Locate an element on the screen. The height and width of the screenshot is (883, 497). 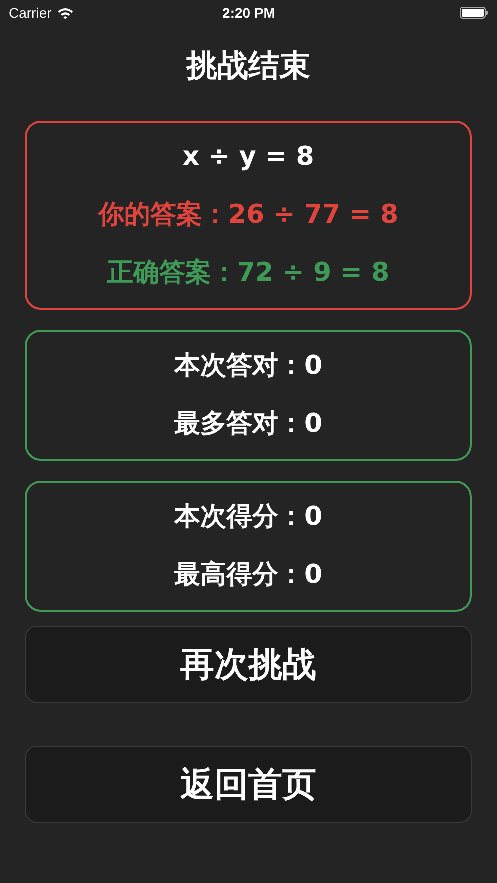
correct-answer-text: 正确答案：72 ÷ 9 = 8 is located at coordinates (248, 273).